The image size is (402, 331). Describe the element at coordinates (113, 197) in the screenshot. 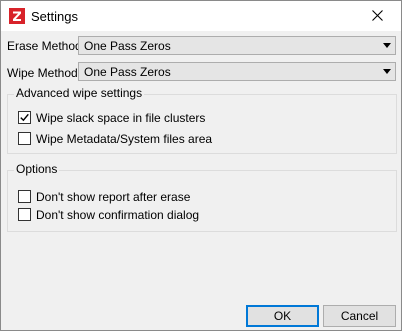

I see `no-report-label: Don't show report after erase` at that location.